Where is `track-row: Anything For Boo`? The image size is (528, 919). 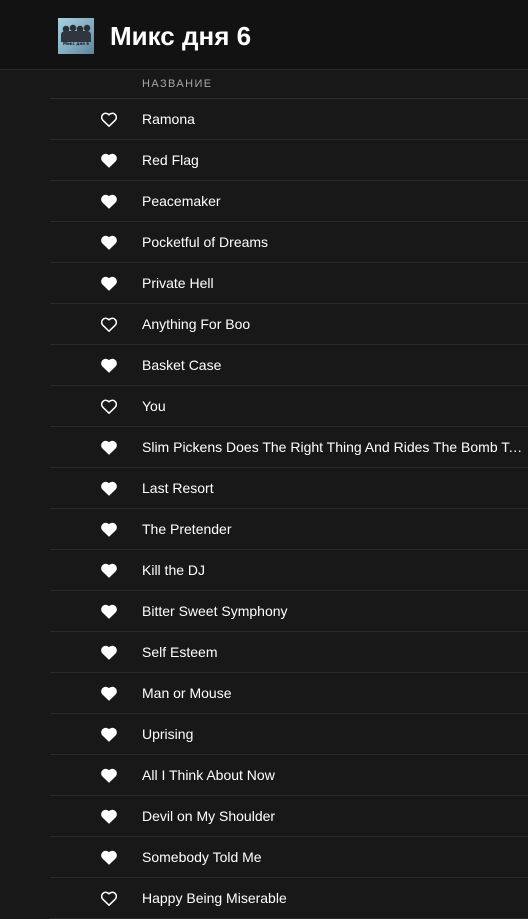 track-row: Anything For Boo is located at coordinates (289, 324).